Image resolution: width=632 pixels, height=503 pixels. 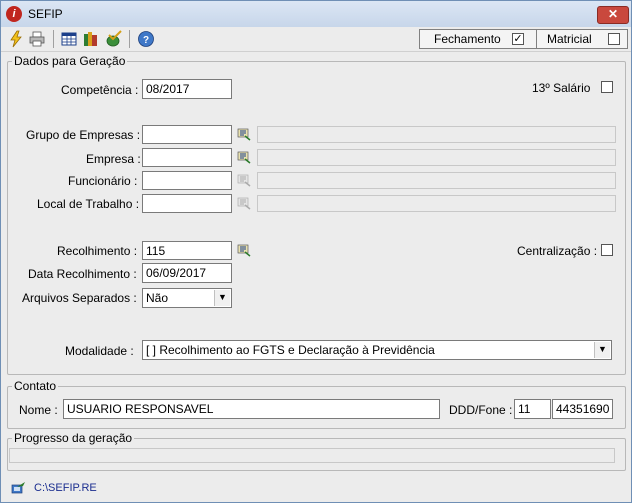 I want to click on local-trabalho-label: Local de Trabalho :, so click(x=88, y=204).